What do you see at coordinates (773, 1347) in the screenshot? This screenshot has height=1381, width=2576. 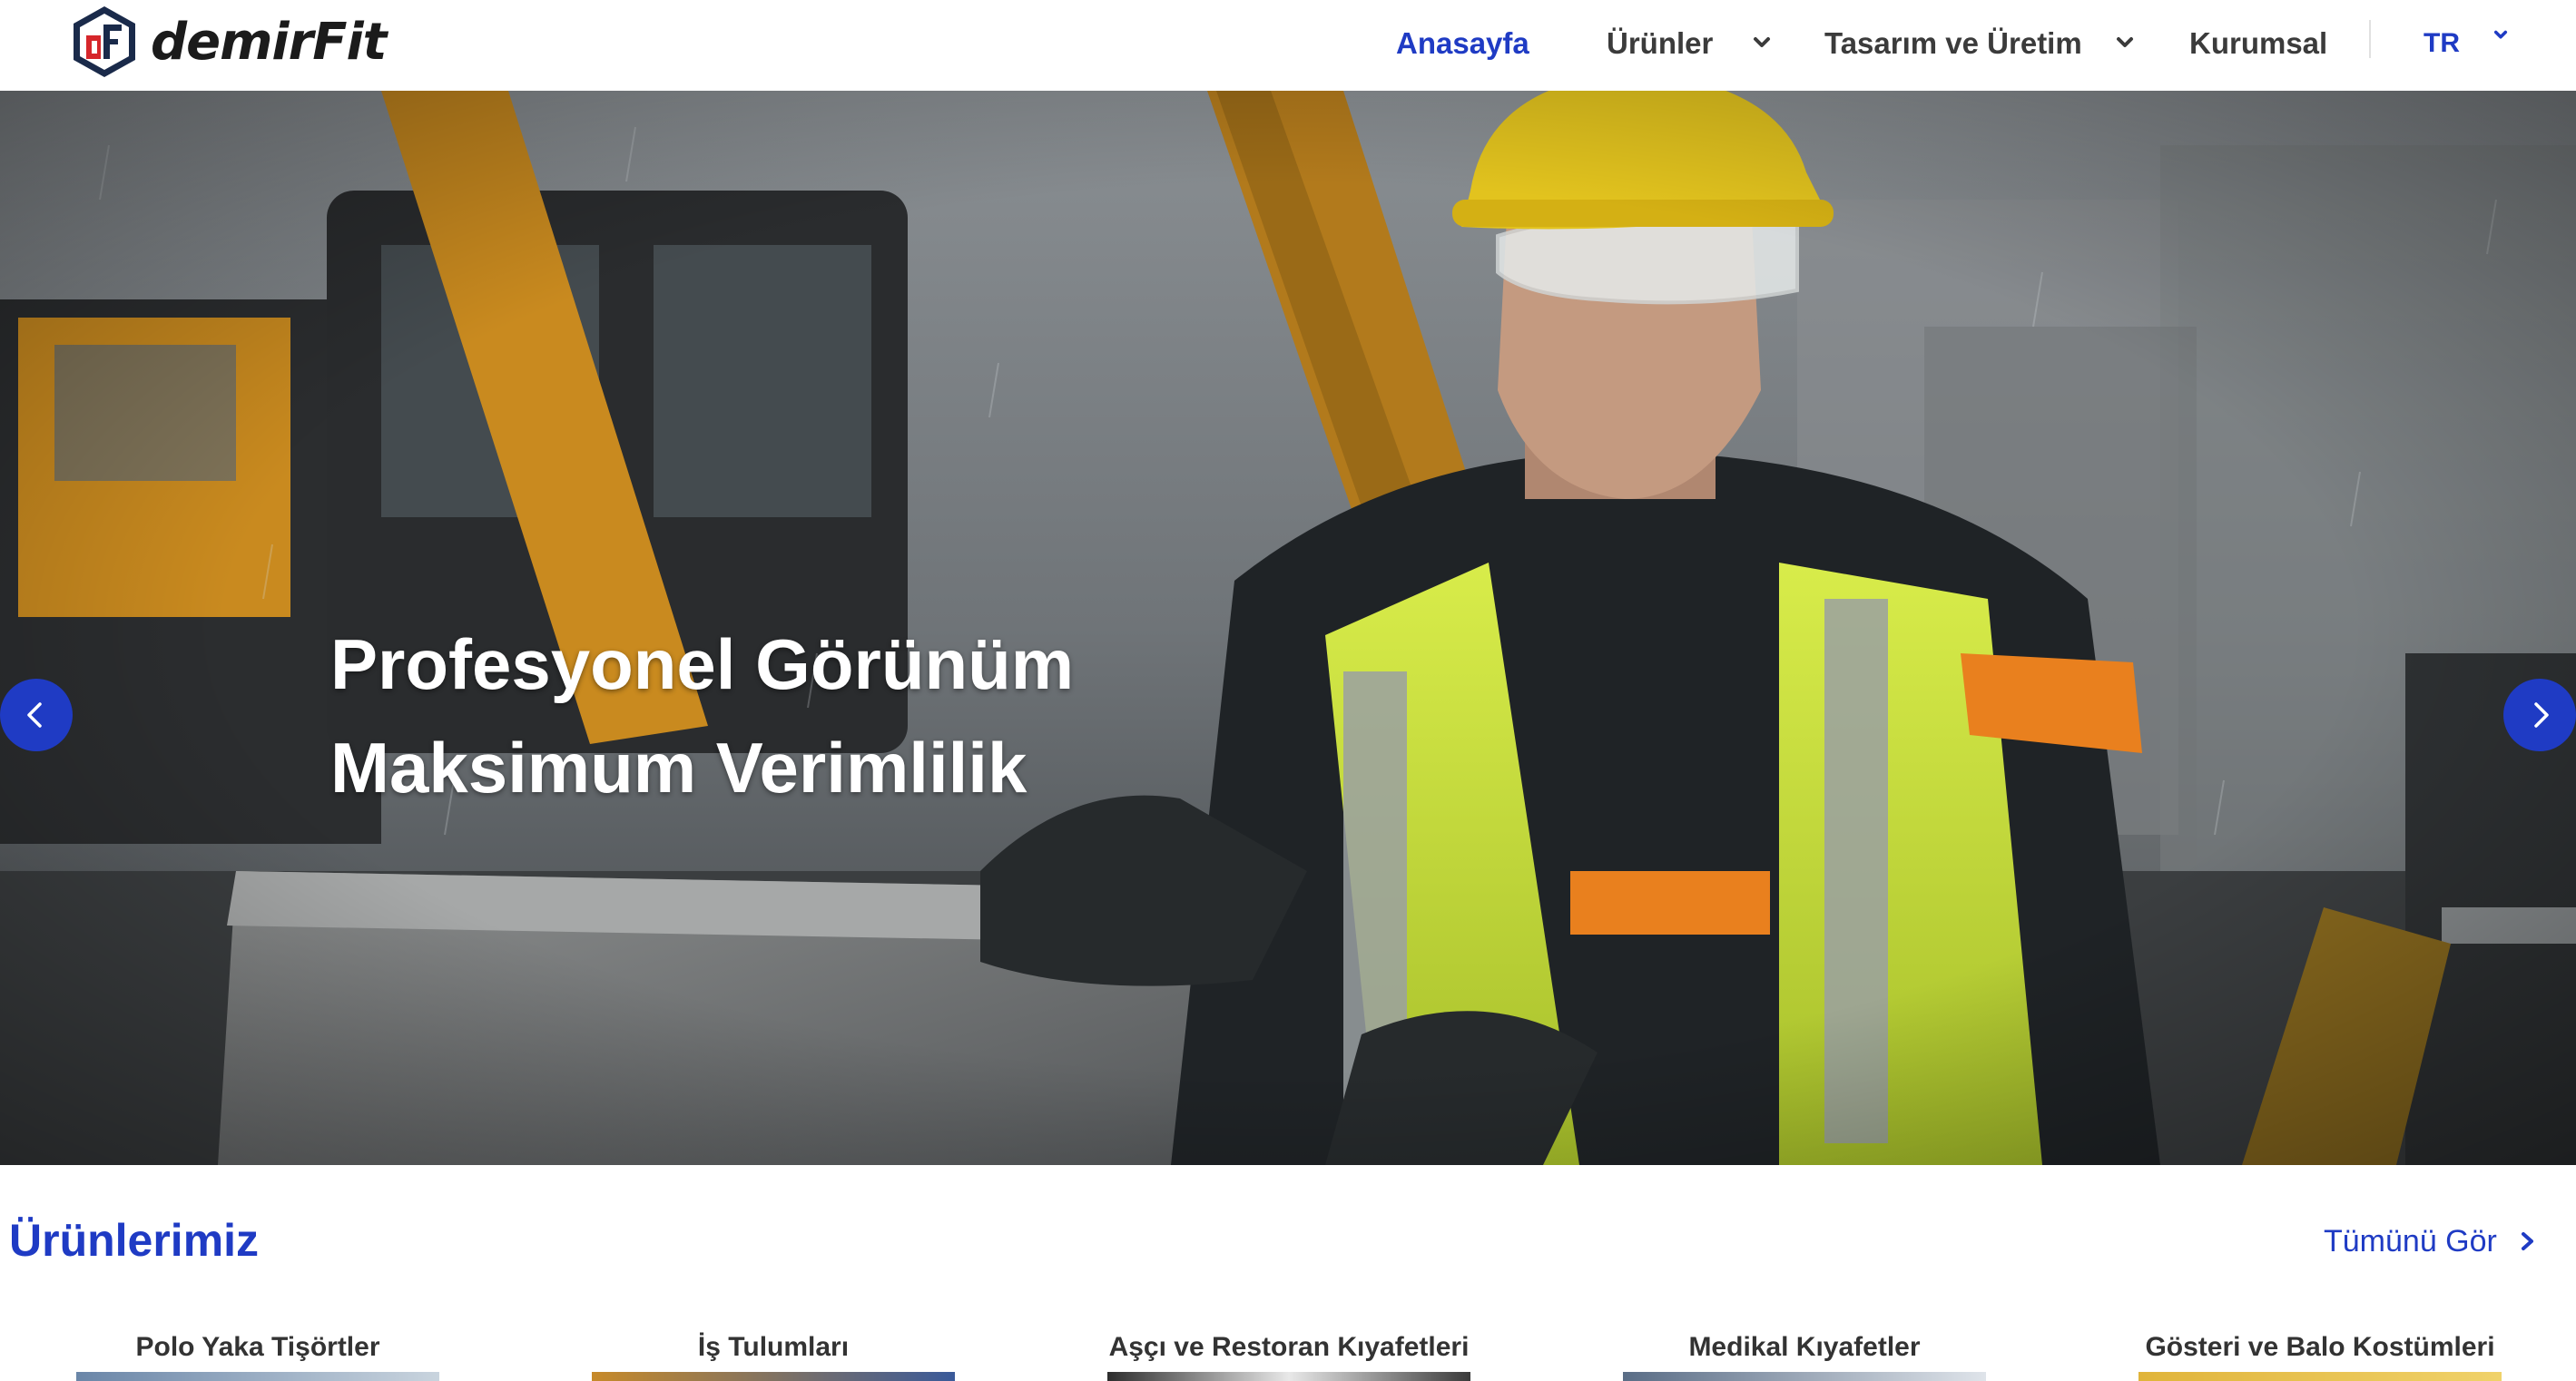 I see `product-card-label: İş Tulumları` at bounding box center [773, 1347].